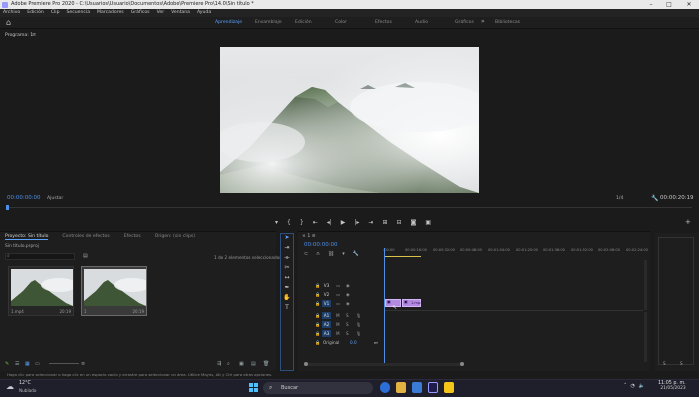  What do you see at coordinates (315, 222) in the screenshot?
I see `go-to-in-icon: ⇤` at bounding box center [315, 222].